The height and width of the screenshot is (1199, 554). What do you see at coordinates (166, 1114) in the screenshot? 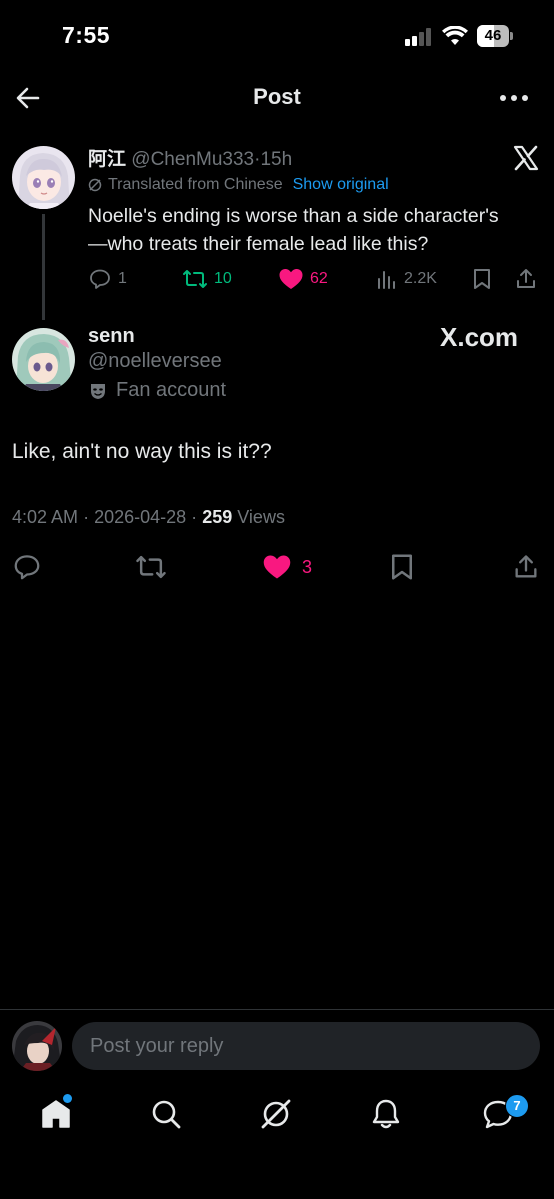
I see `search-icon` at bounding box center [166, 1114].